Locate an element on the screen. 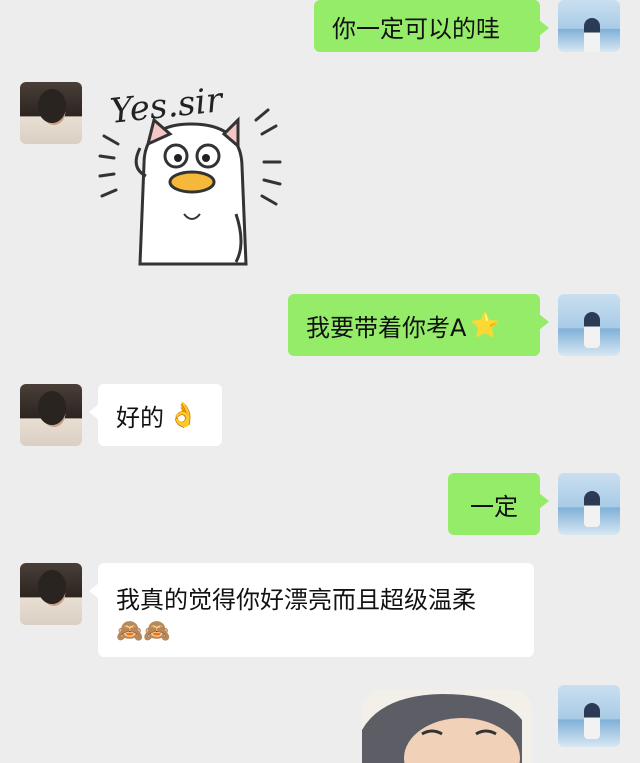 The image size is (640, 763). message-text: 我要带着你考A is located at coordinates (386, 327).